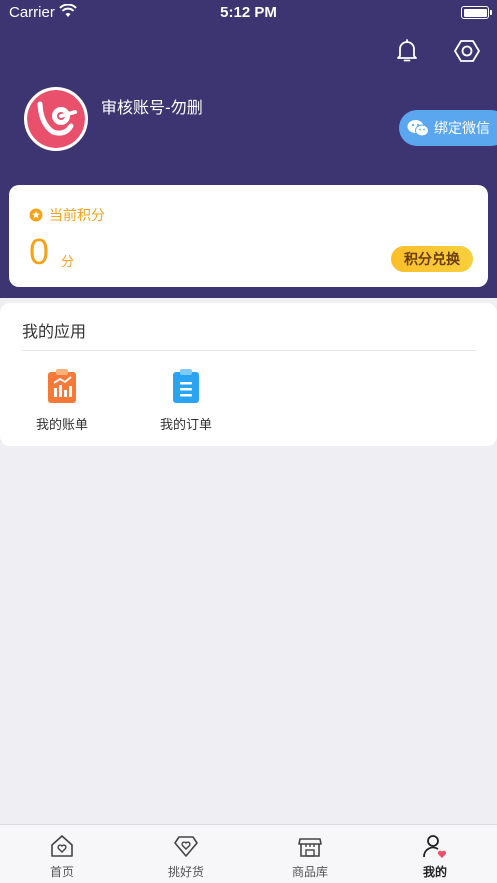 The image size is (497, 883). Describe the element at coordinates (186, 386) in the screenshot. I see `order-icon` at that location.